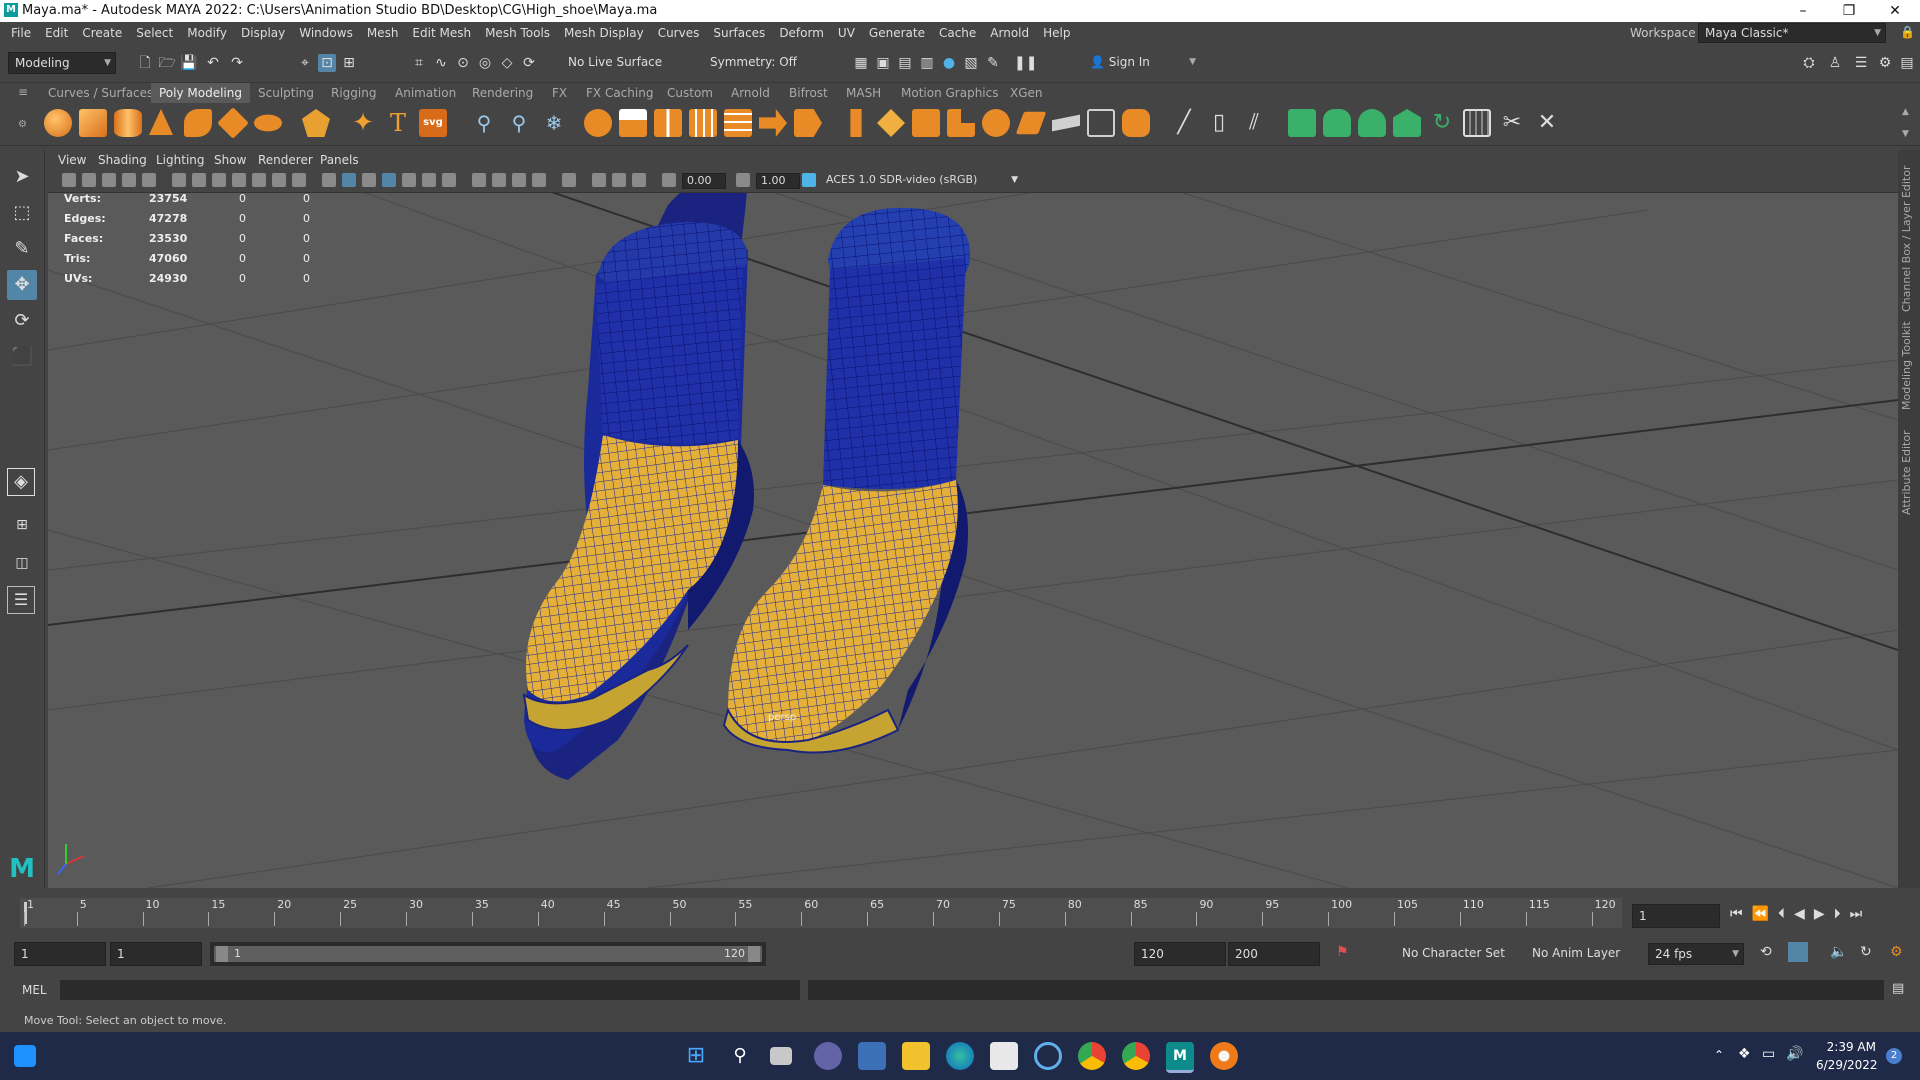 The image size is (1920, 1080). I want to click on volume-icon: 🔊, so click(1794, 1054).